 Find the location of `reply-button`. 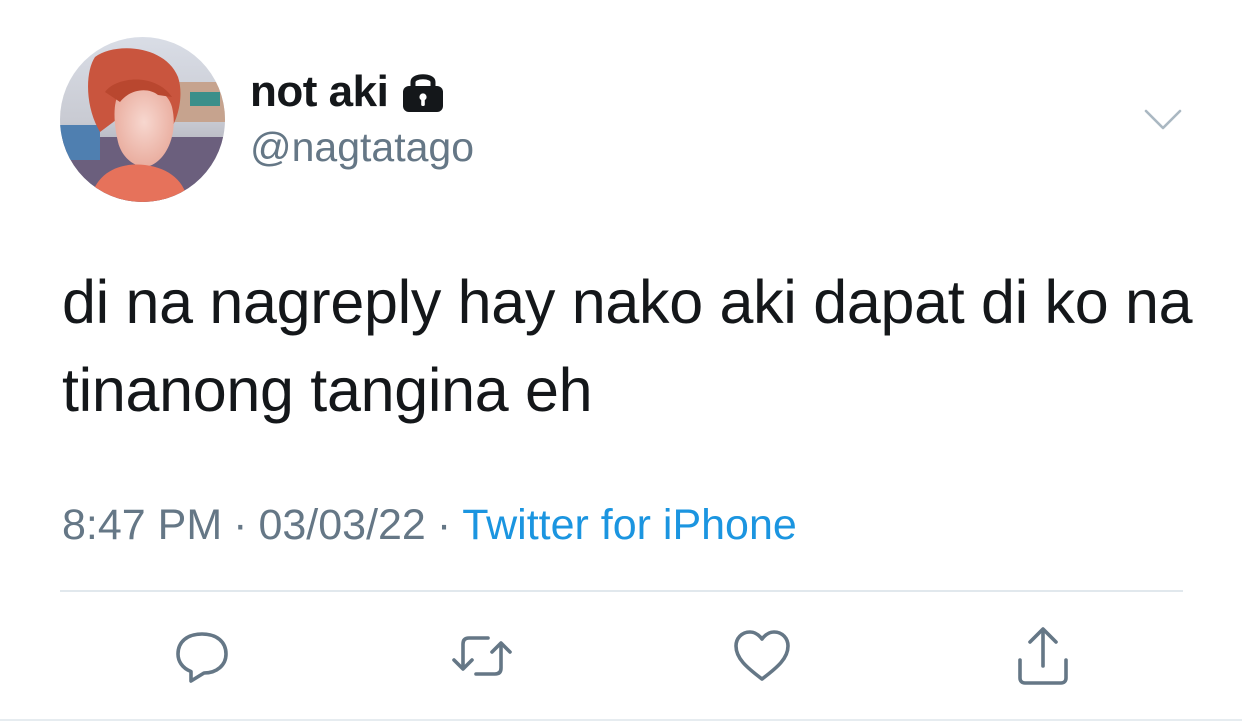

reply-button is located at coordinates (202, 656).